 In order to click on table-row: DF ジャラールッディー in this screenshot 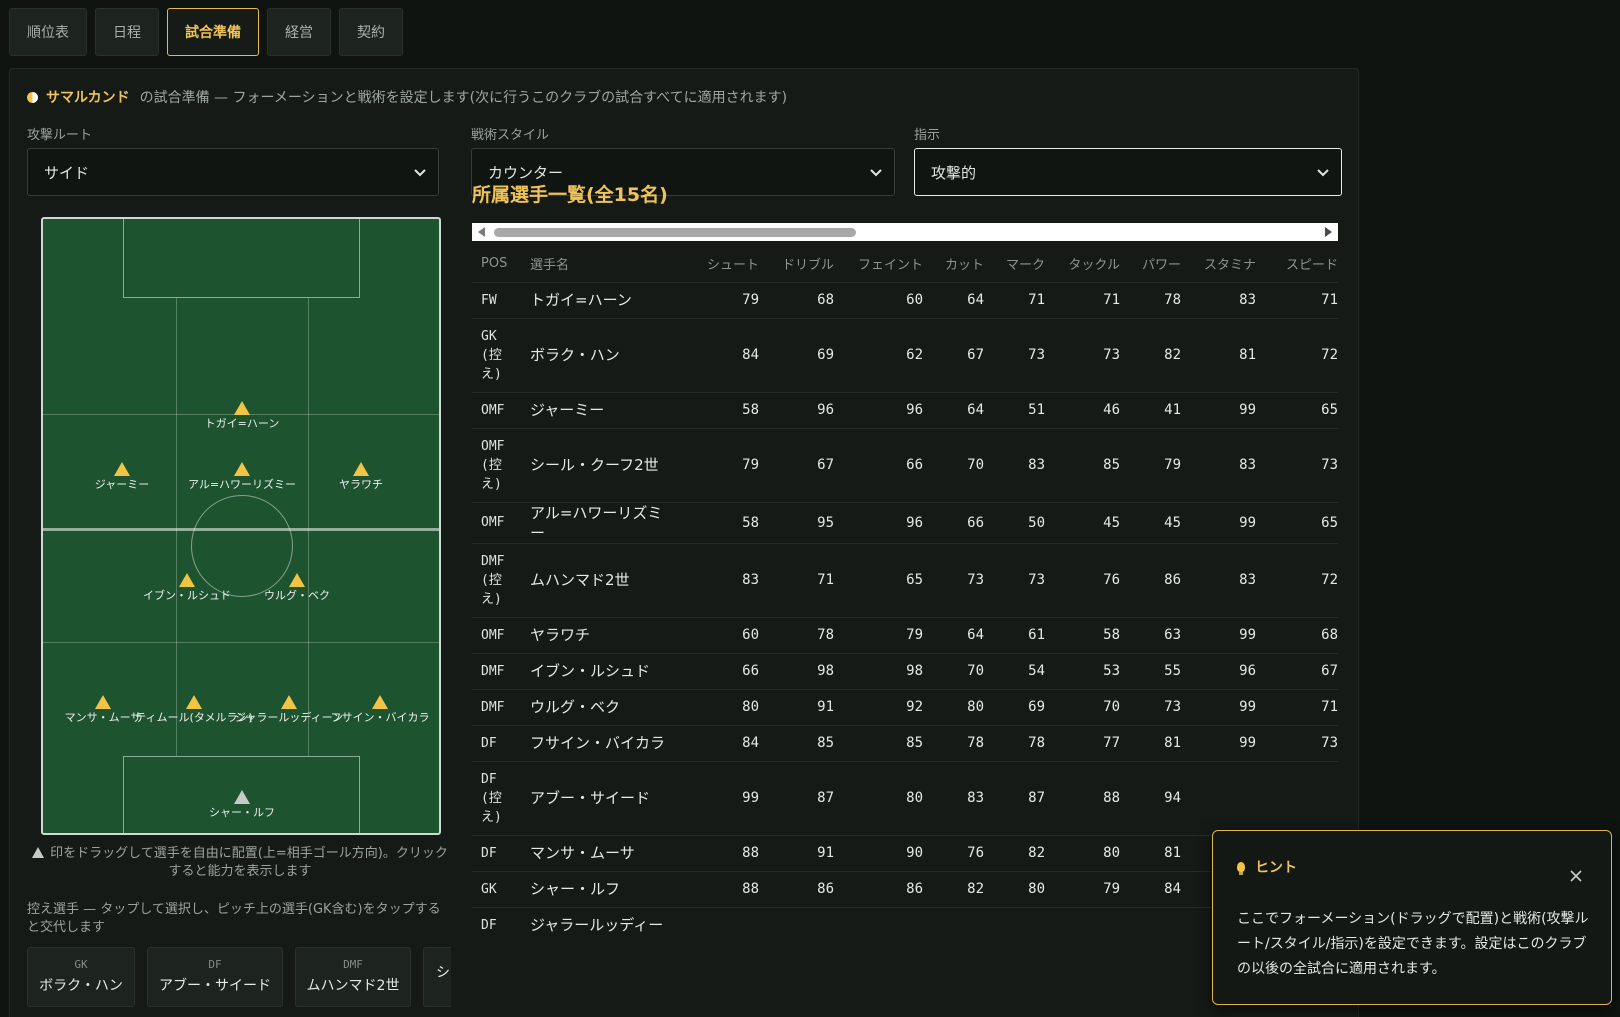, I will do `click(905, 924)`.